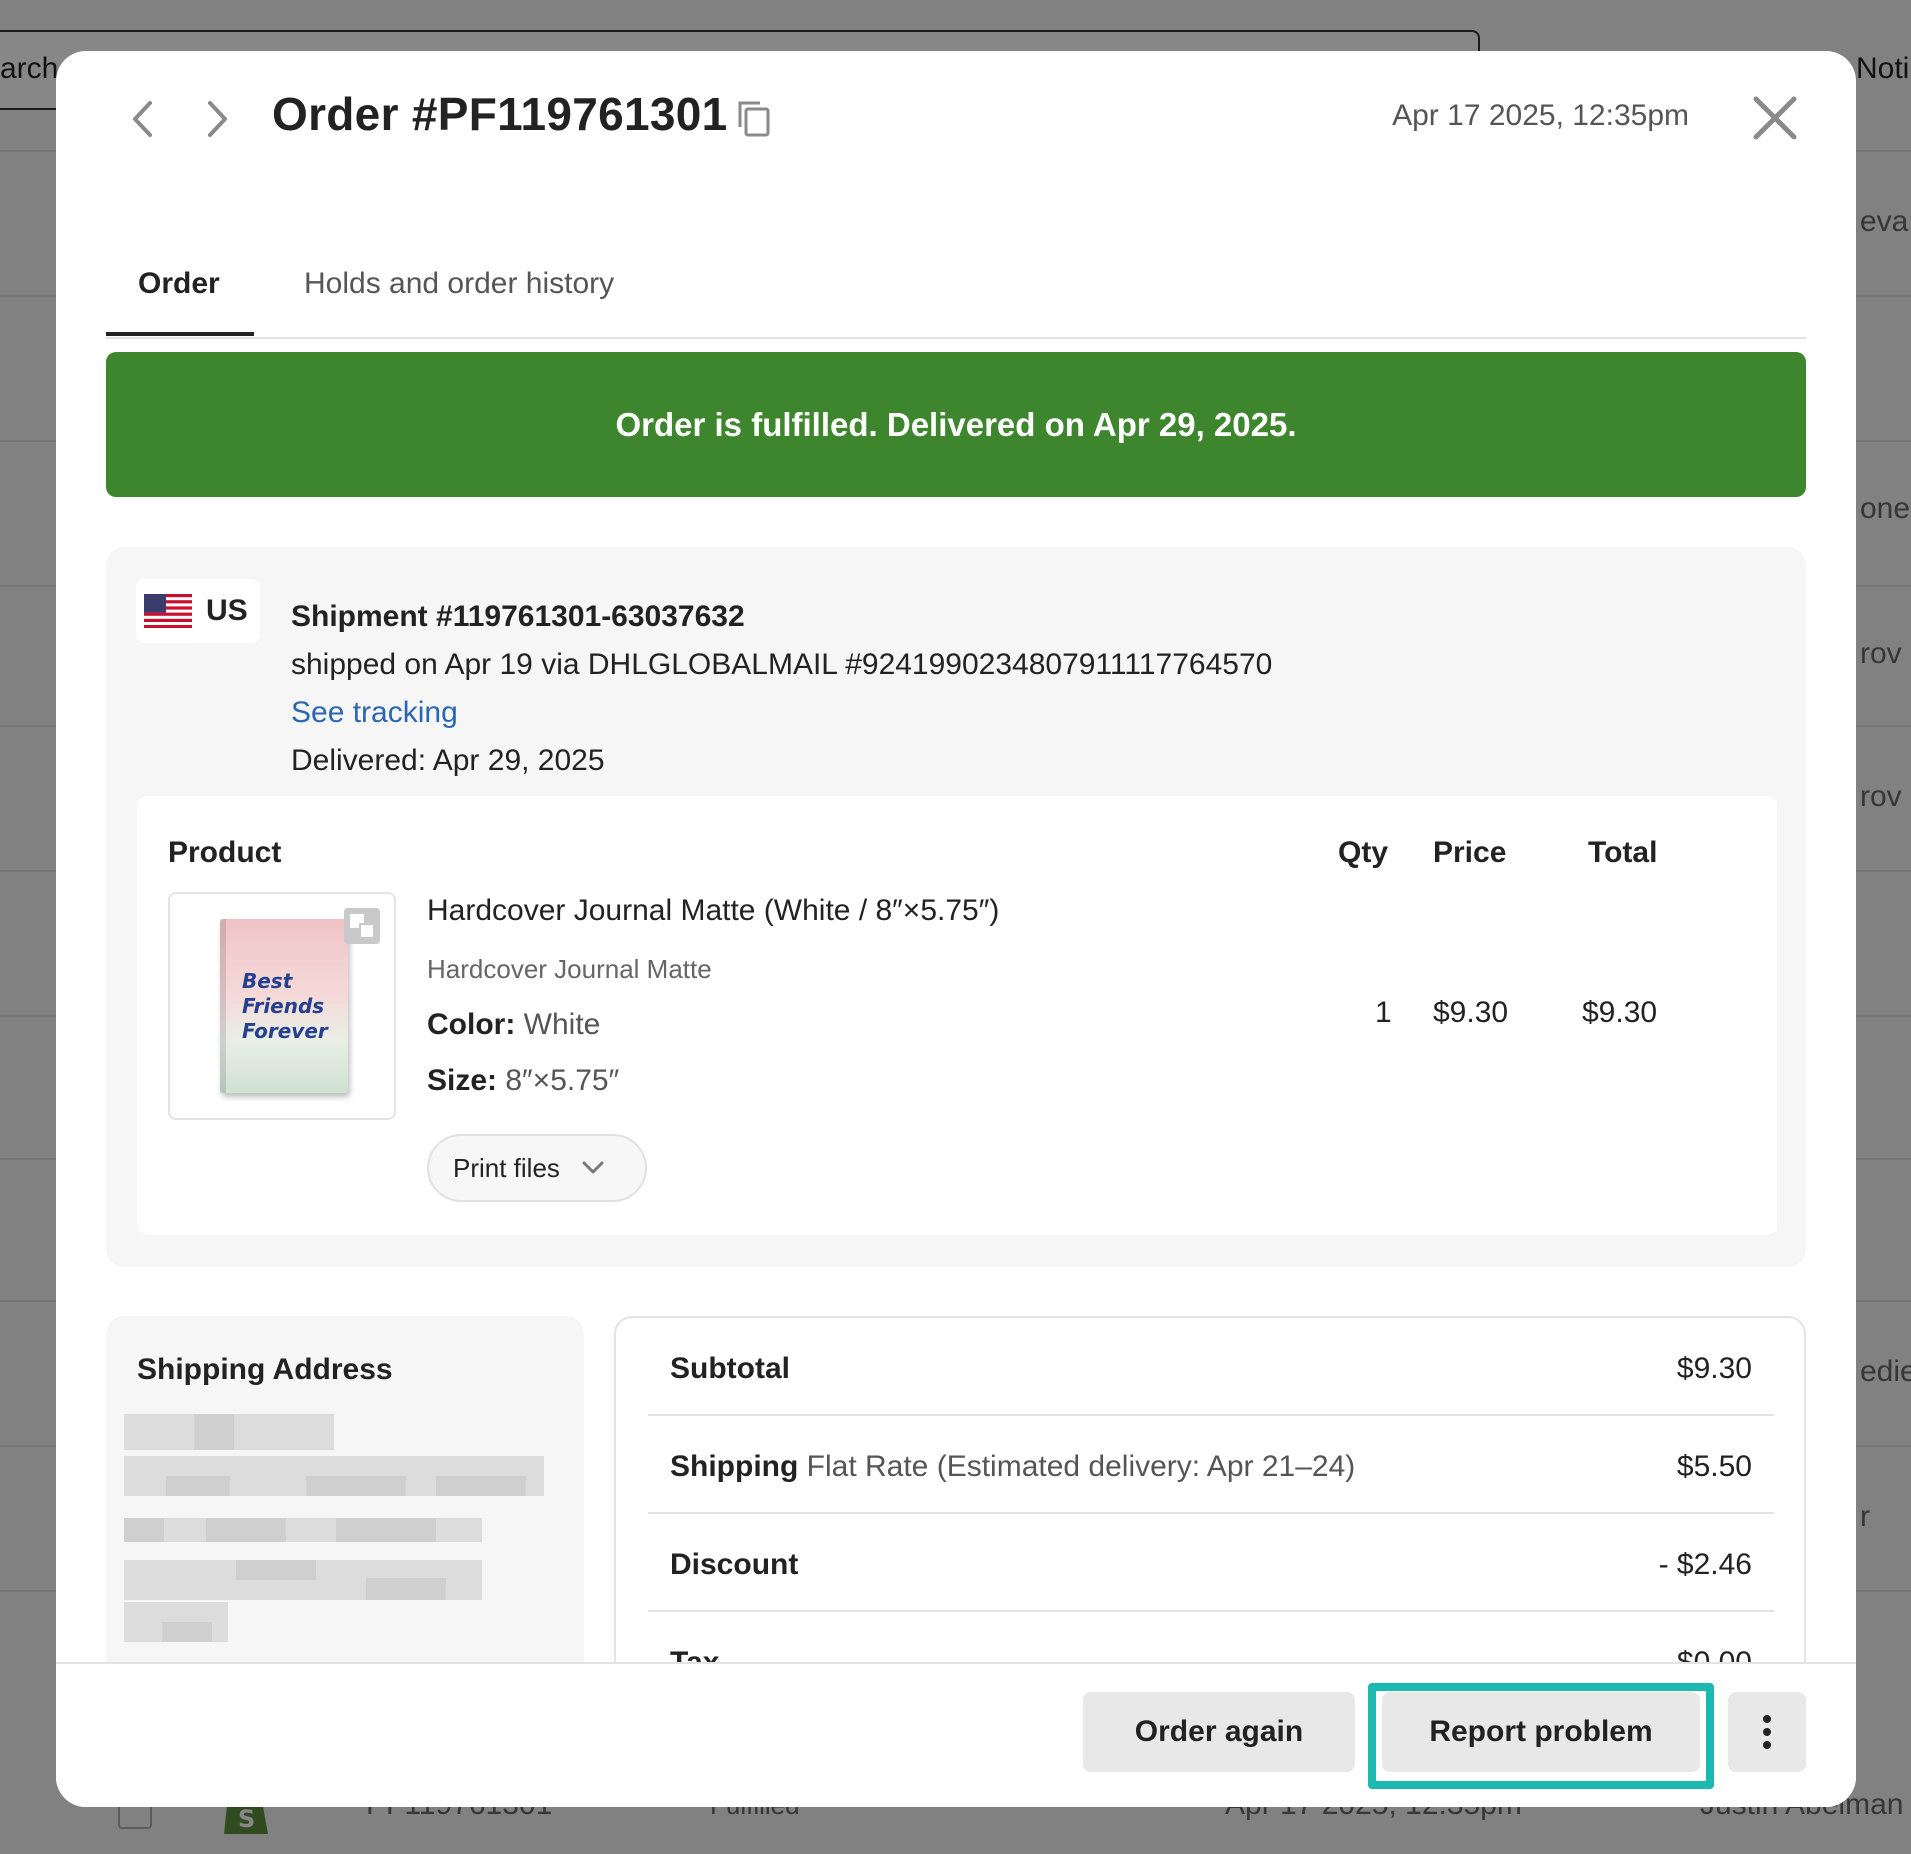  What do you see at coordinates (569, 969) in the screenshot?
I see `product-subtitle: Hardcover Journal Matte` at bounding box center [569, 969].